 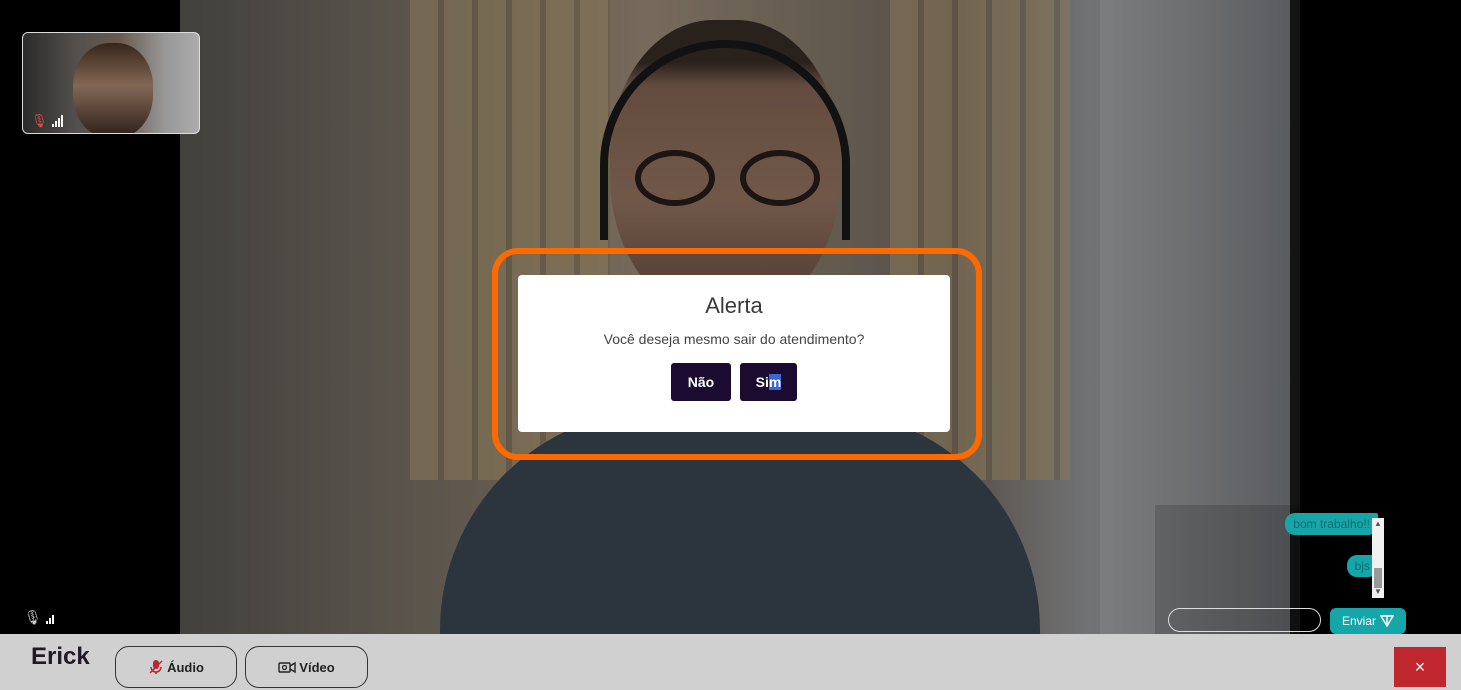 I want to click on main-status: 🎙, so click(x=39, y=617).